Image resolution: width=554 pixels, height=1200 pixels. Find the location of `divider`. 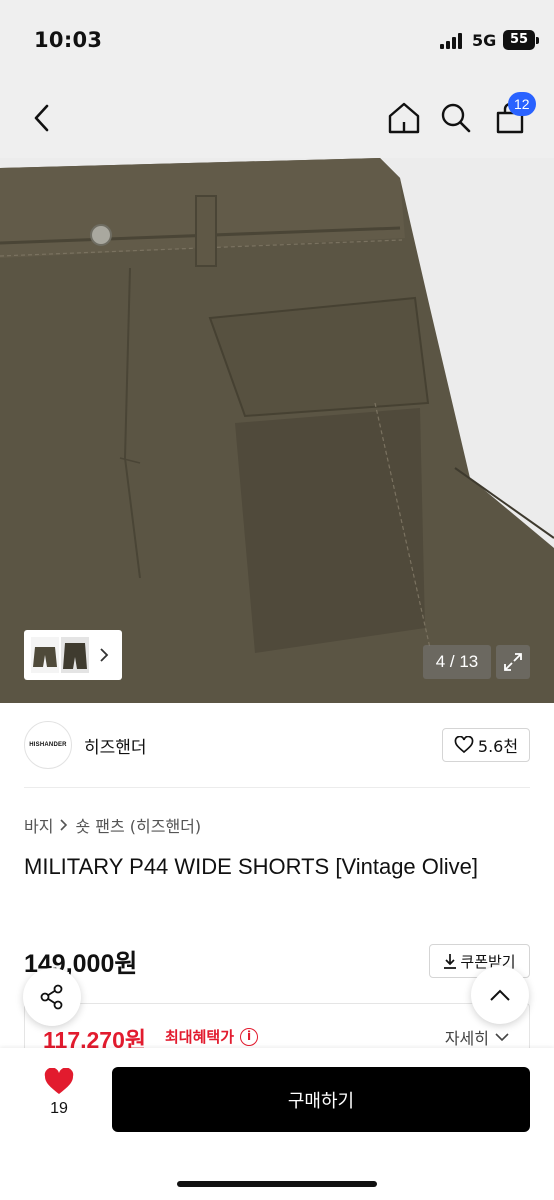

divider is located at coordinates (277, 787).